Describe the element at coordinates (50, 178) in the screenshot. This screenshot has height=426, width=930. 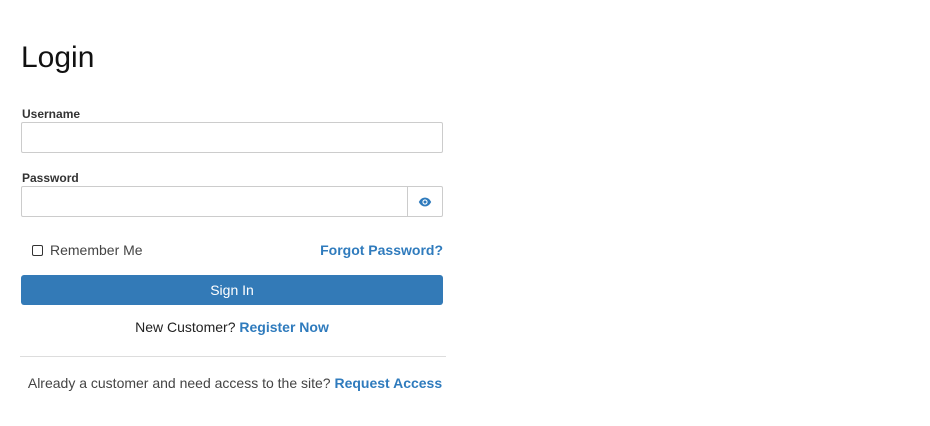
I see `password-label: Password` at that location.